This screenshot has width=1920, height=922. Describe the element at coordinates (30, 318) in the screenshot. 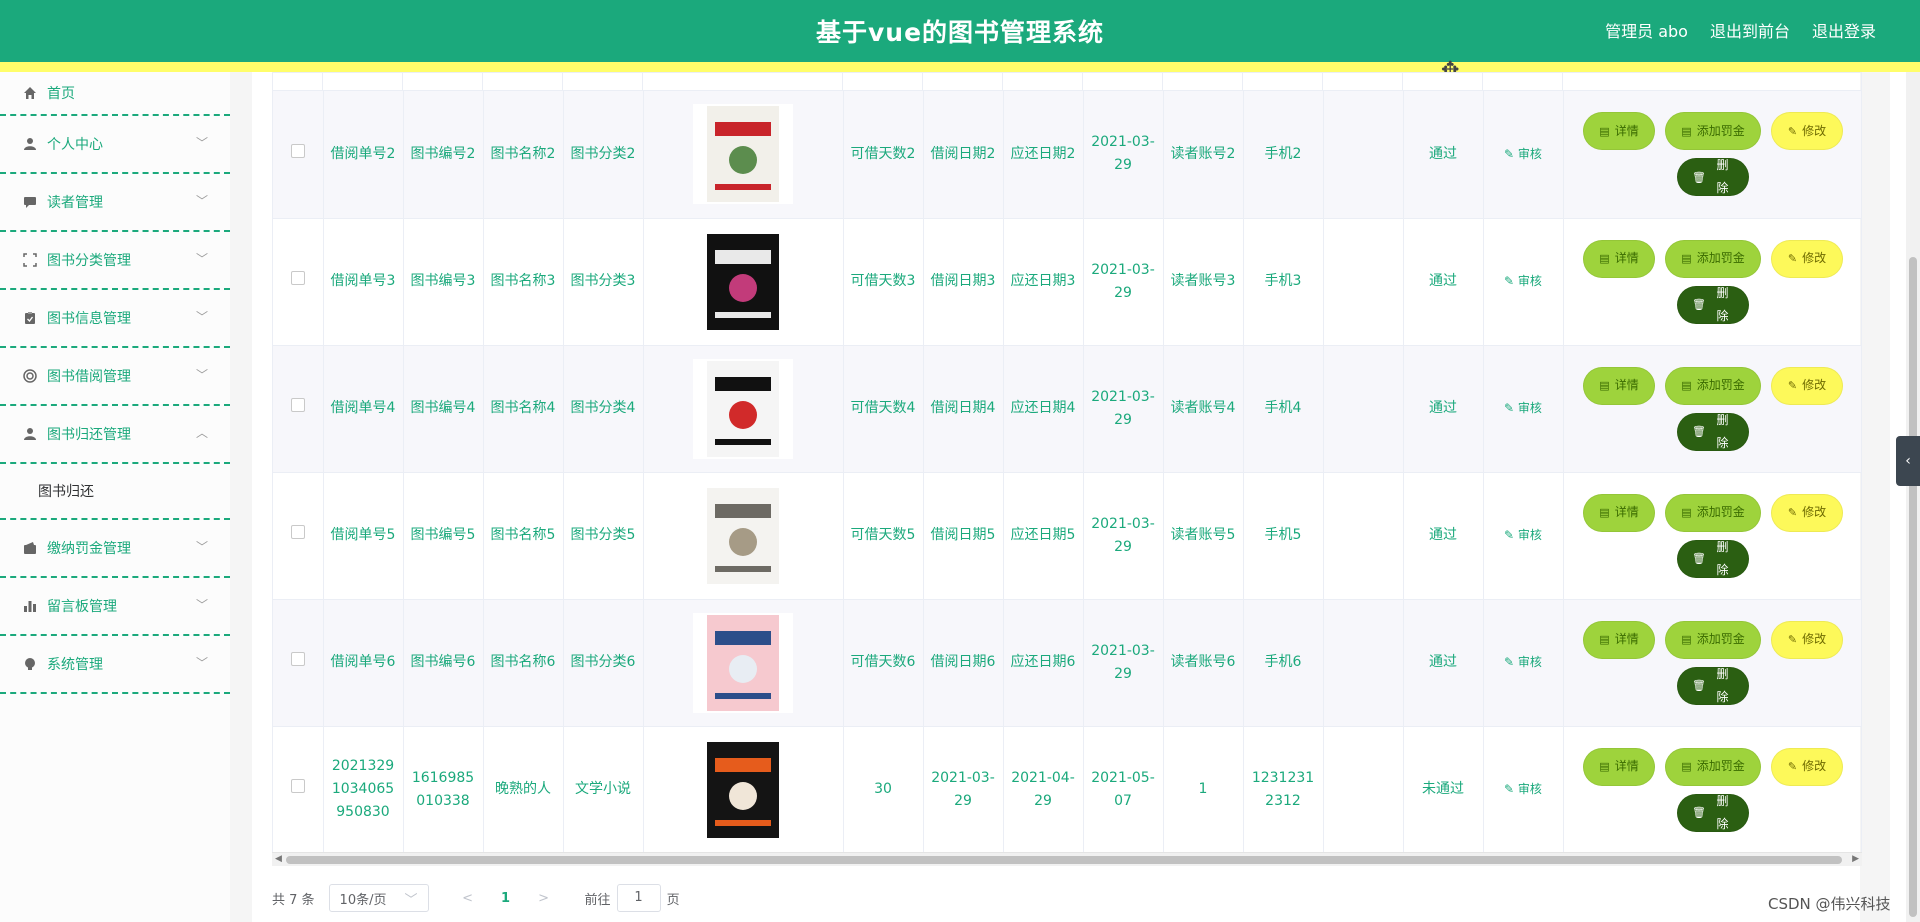

I see `clipboard-icon` at that location.